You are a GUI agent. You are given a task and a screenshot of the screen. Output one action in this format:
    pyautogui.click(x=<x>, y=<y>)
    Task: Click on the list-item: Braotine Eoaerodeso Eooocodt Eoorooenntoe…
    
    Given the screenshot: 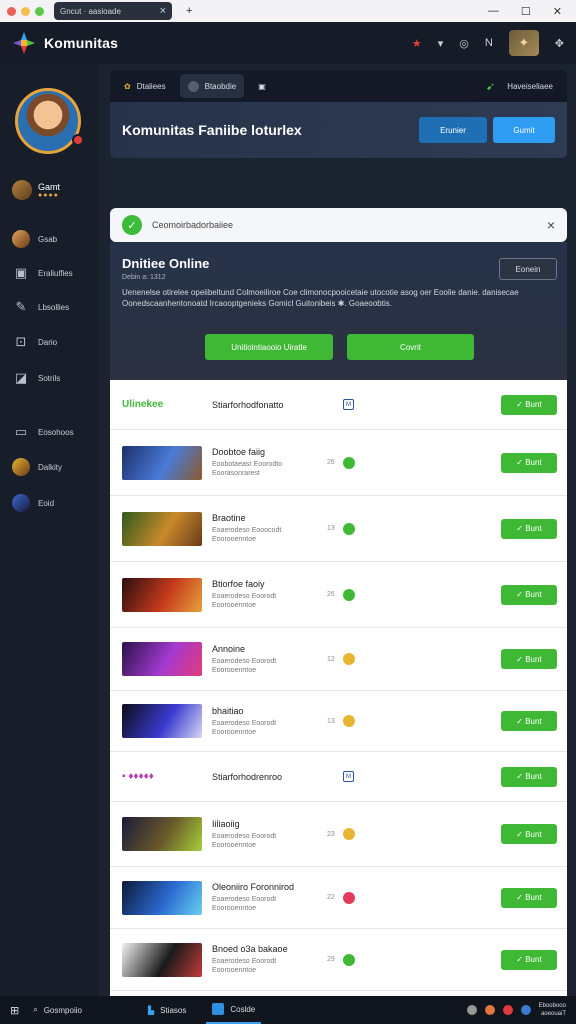 What is the action you would take?
    pyautogui.click(x=338, y=529)
    